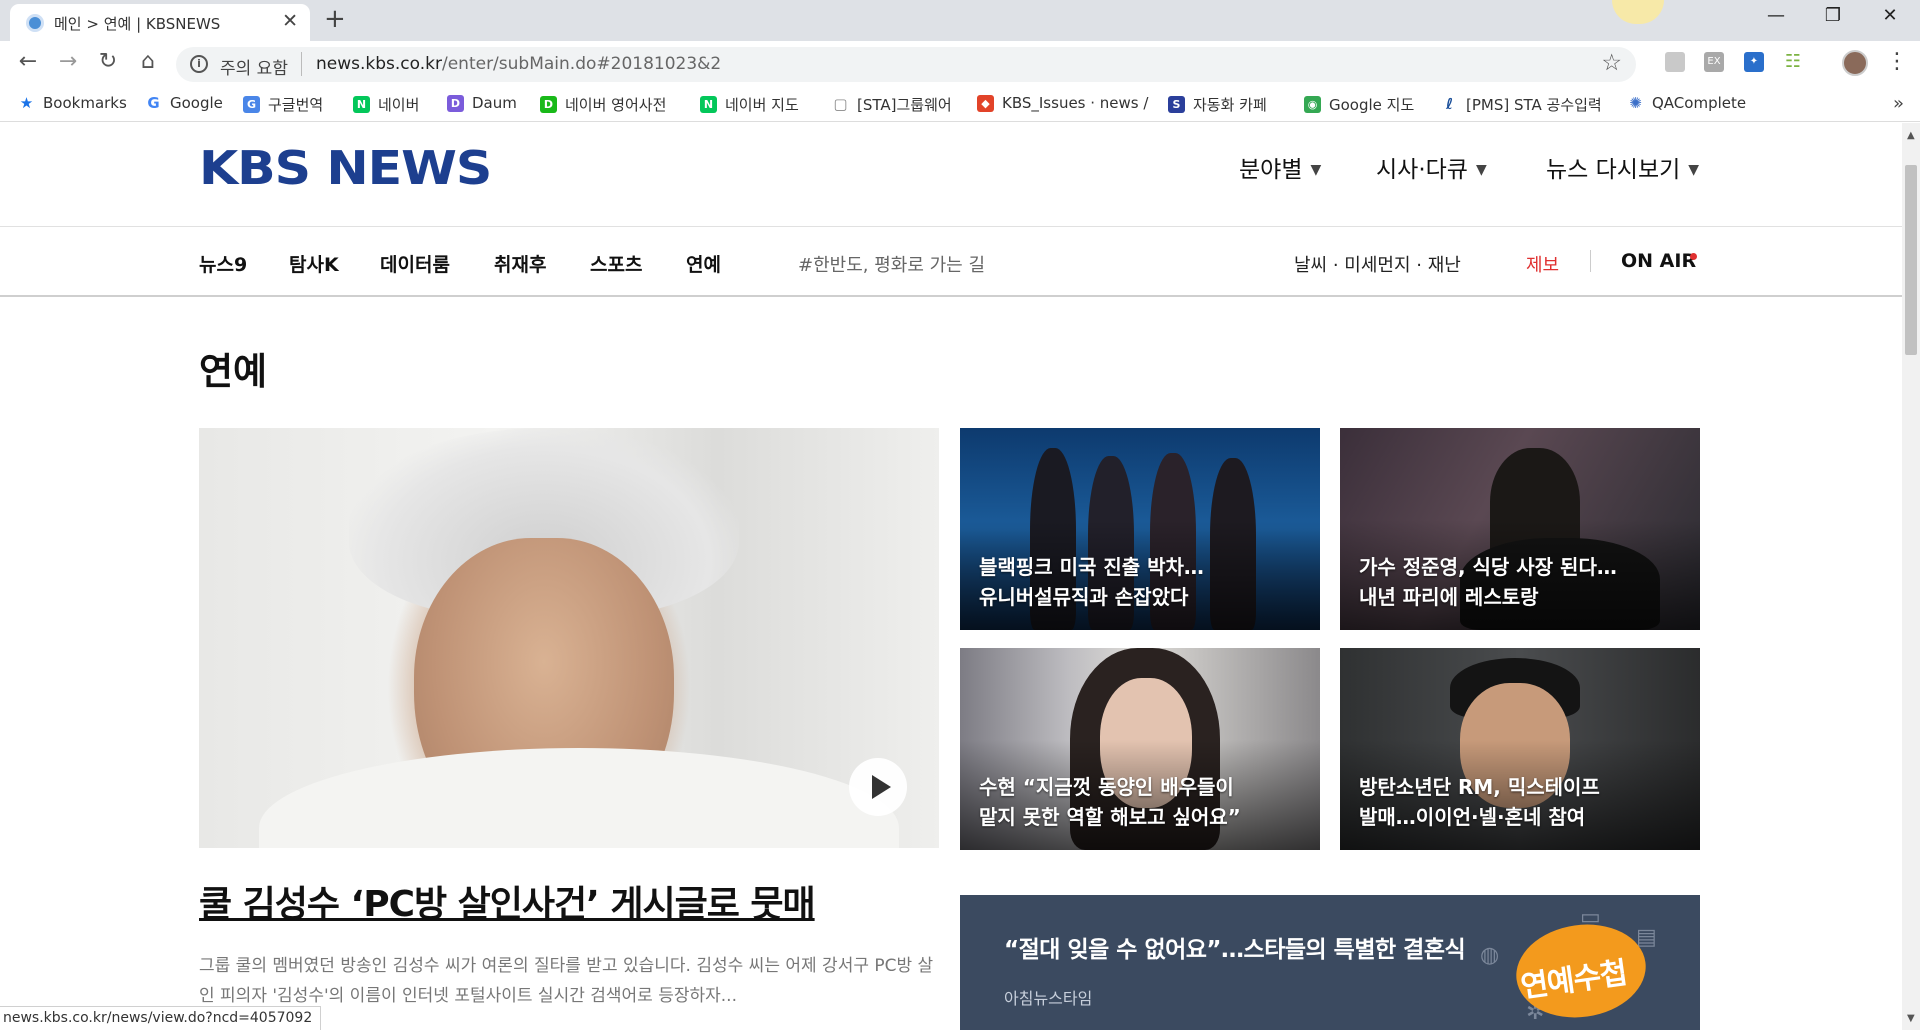 The image size is (1920, 1030). I want to click on story-card-suhyun: 수현 “지금껏 동양인 배우들이 맡지 못한 역할 해보고 싶어요”, so click(1140, 749).